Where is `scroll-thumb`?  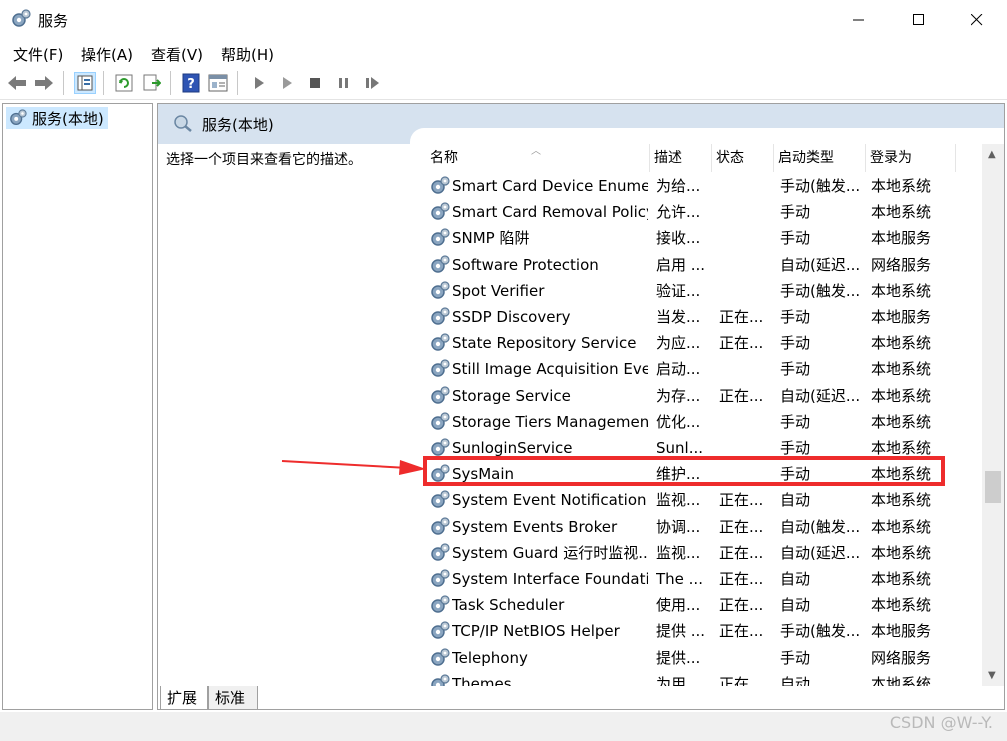 scroll-thumb is located at coordinates (993, 487).